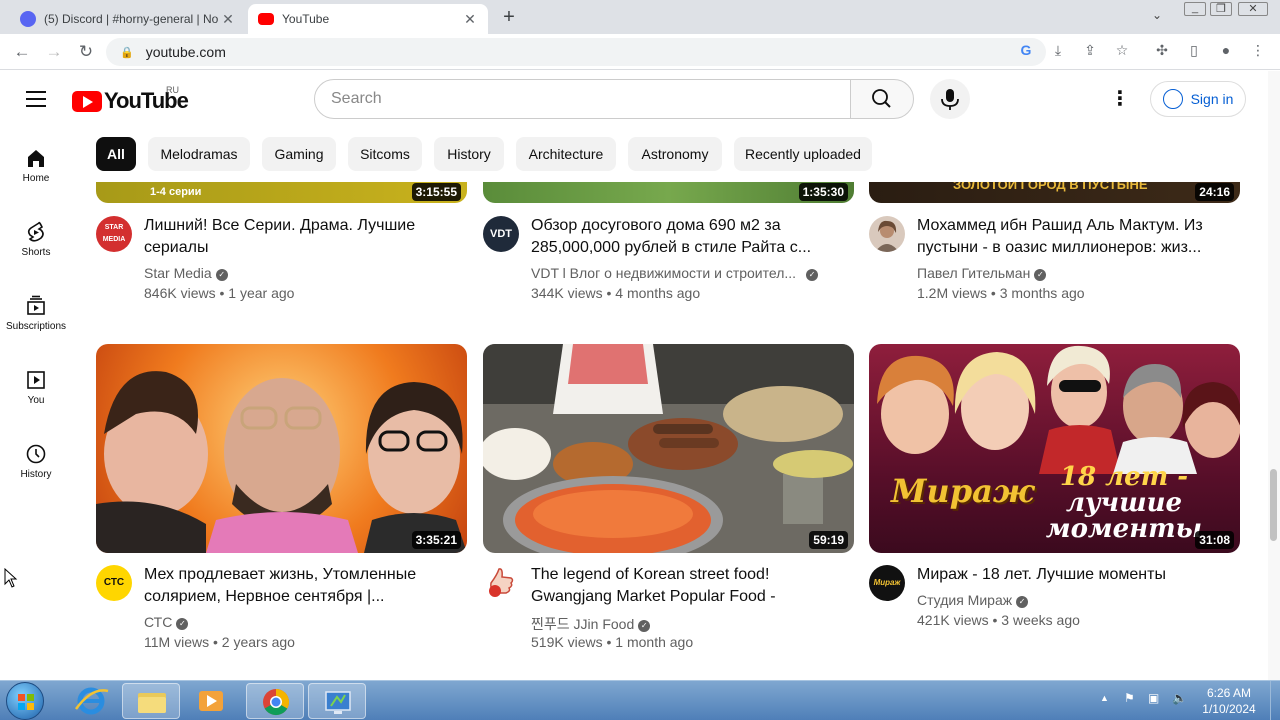 This screenshot has width=1280, height=720. I want to click on action-center-flag-icon: ⚑, so click(1129, 698).